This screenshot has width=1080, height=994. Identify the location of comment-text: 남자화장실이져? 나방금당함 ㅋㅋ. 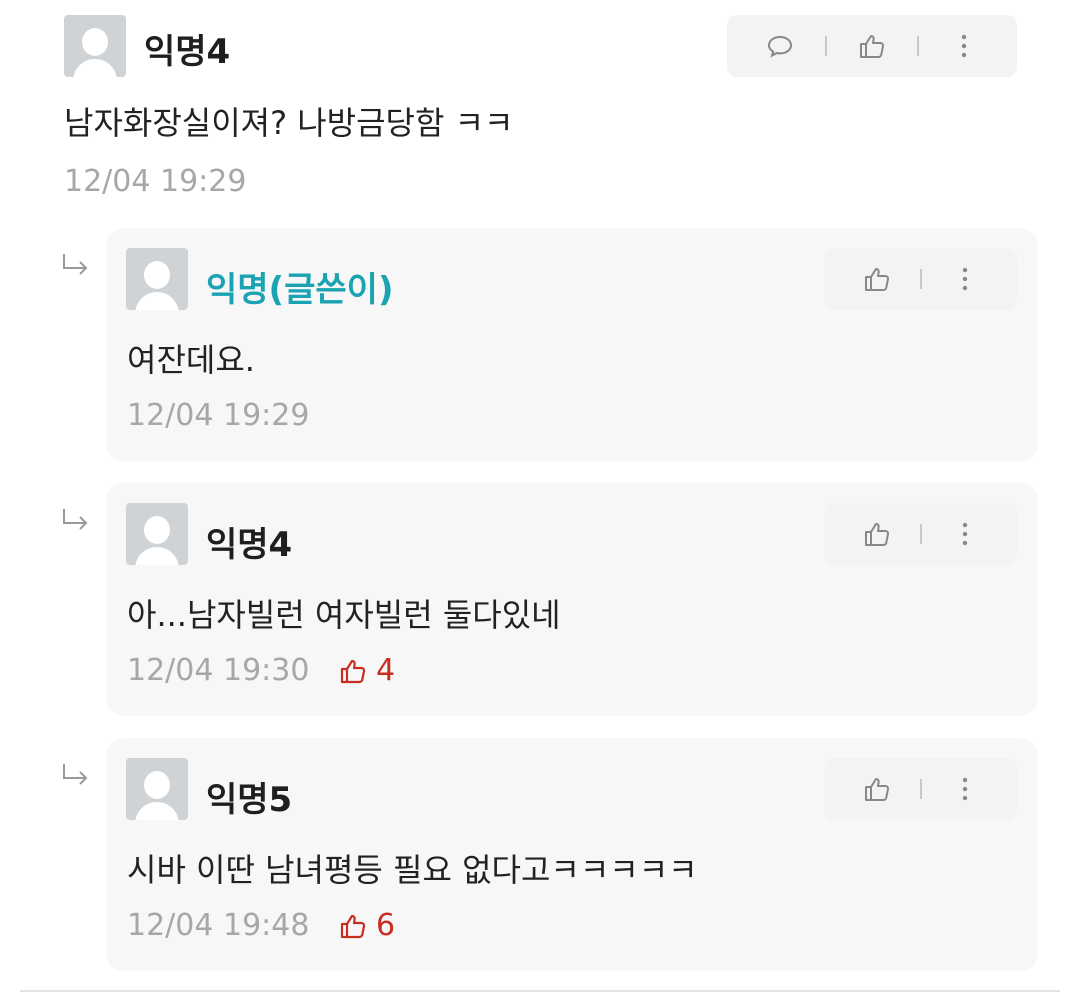
(289, 123).